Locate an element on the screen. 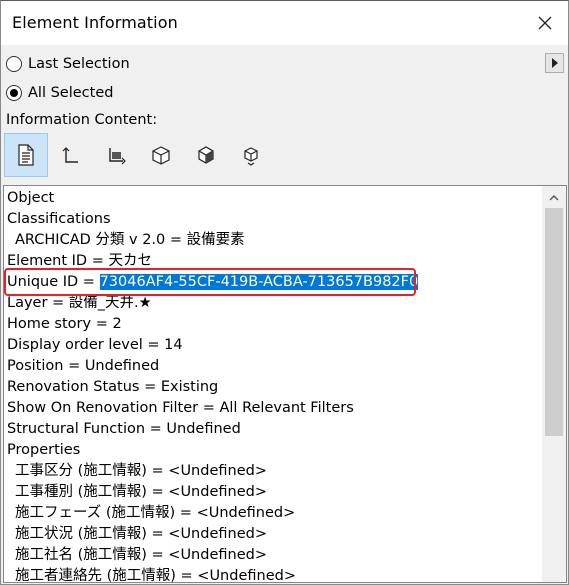 The height and width of the screenshot is (585, 569). box-icon is located at coordinates (161, 155).